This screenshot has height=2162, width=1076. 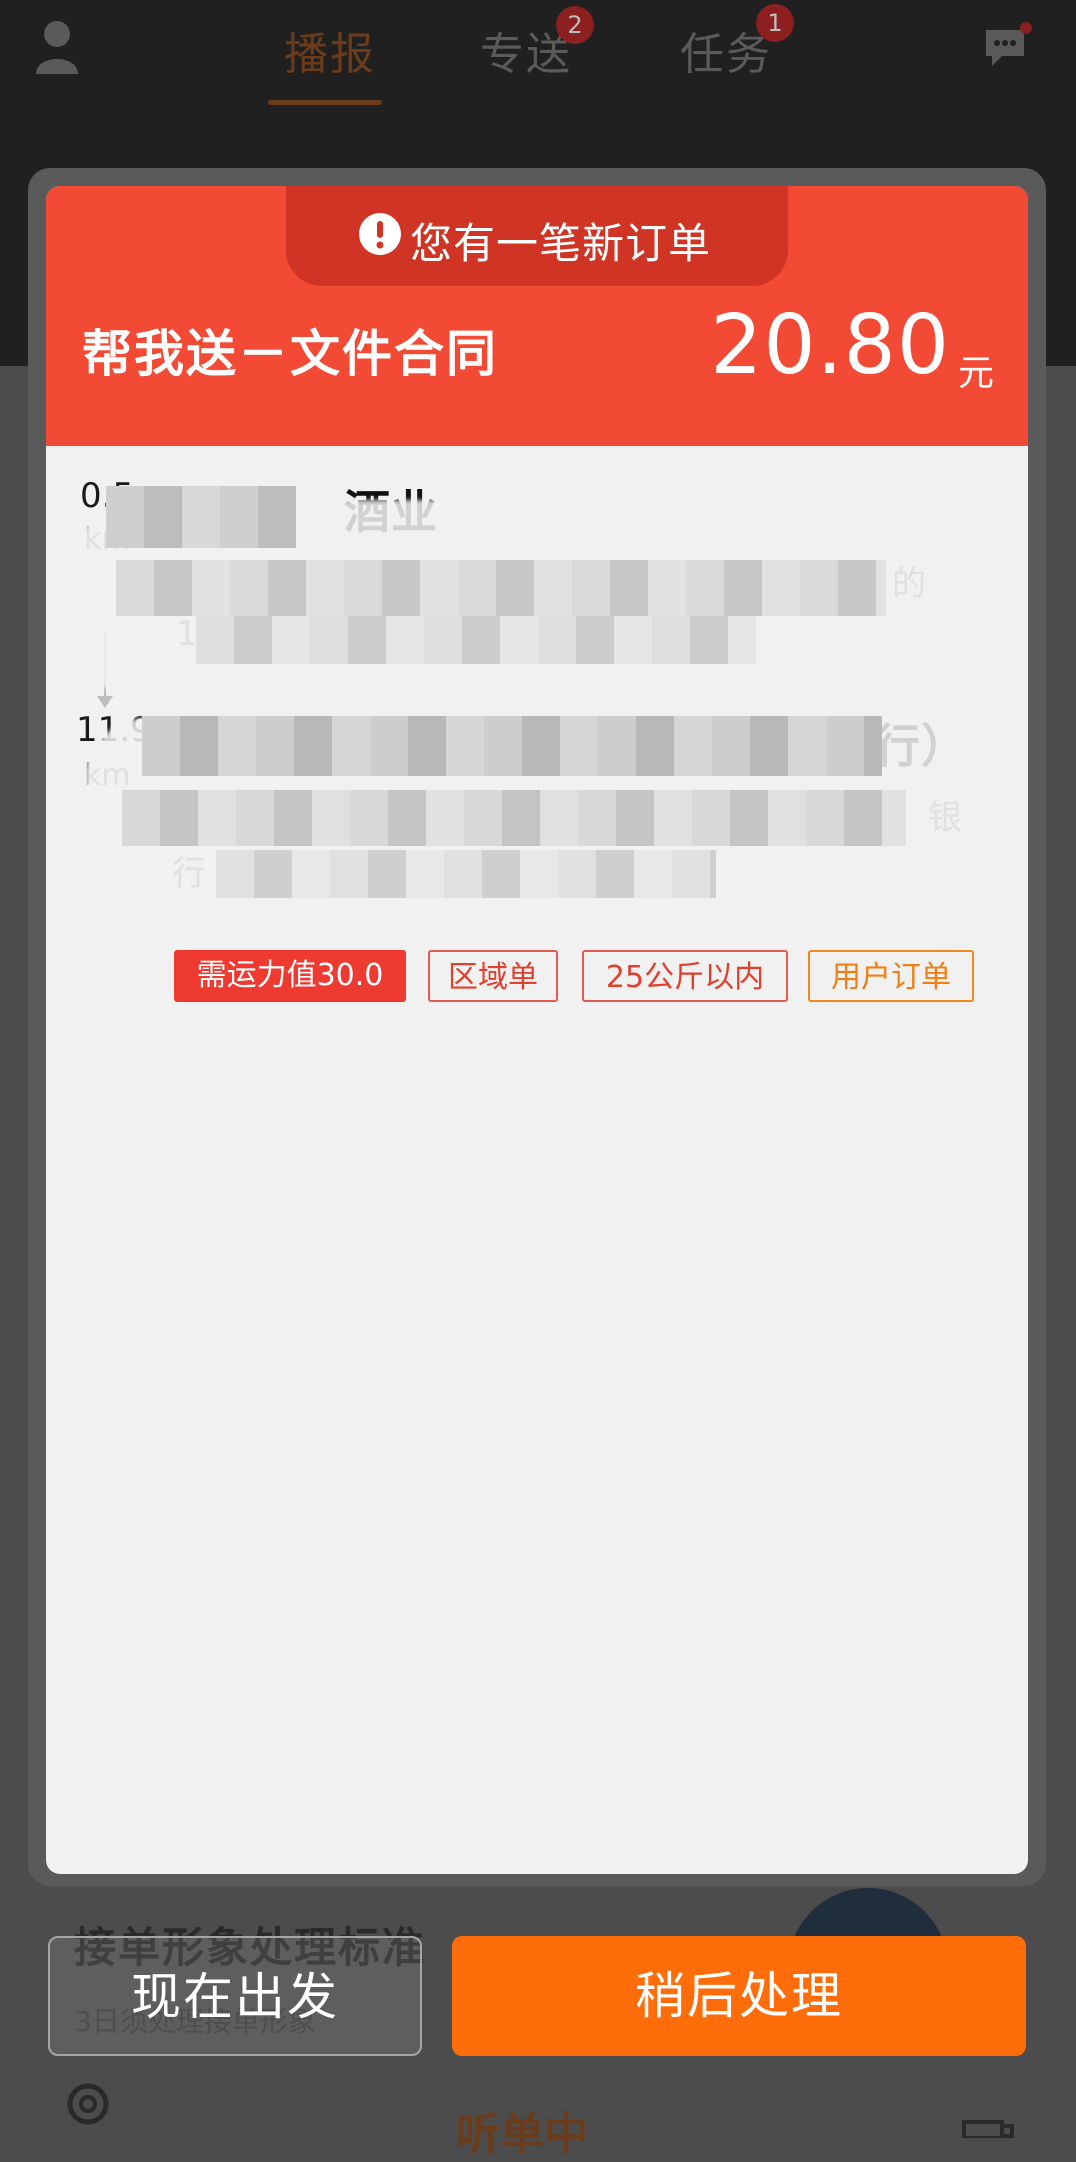 I want to click on tab-tasks-badge: 1, so click(x=775, y=23).